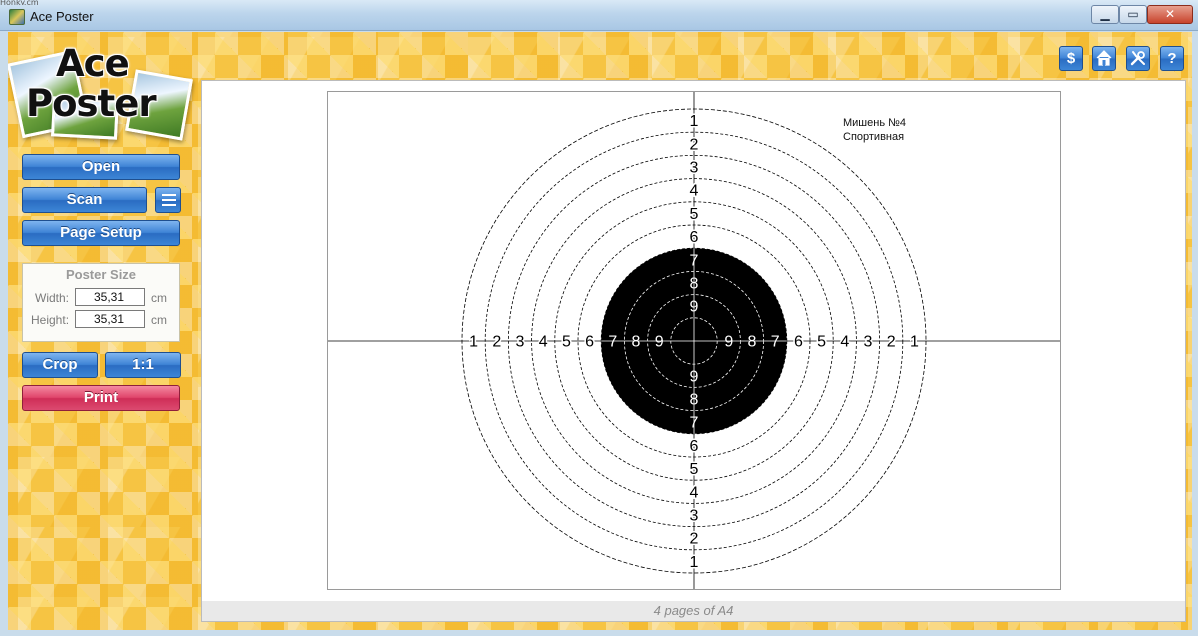  I want to click on width-label: Width:, so click(52, 298).